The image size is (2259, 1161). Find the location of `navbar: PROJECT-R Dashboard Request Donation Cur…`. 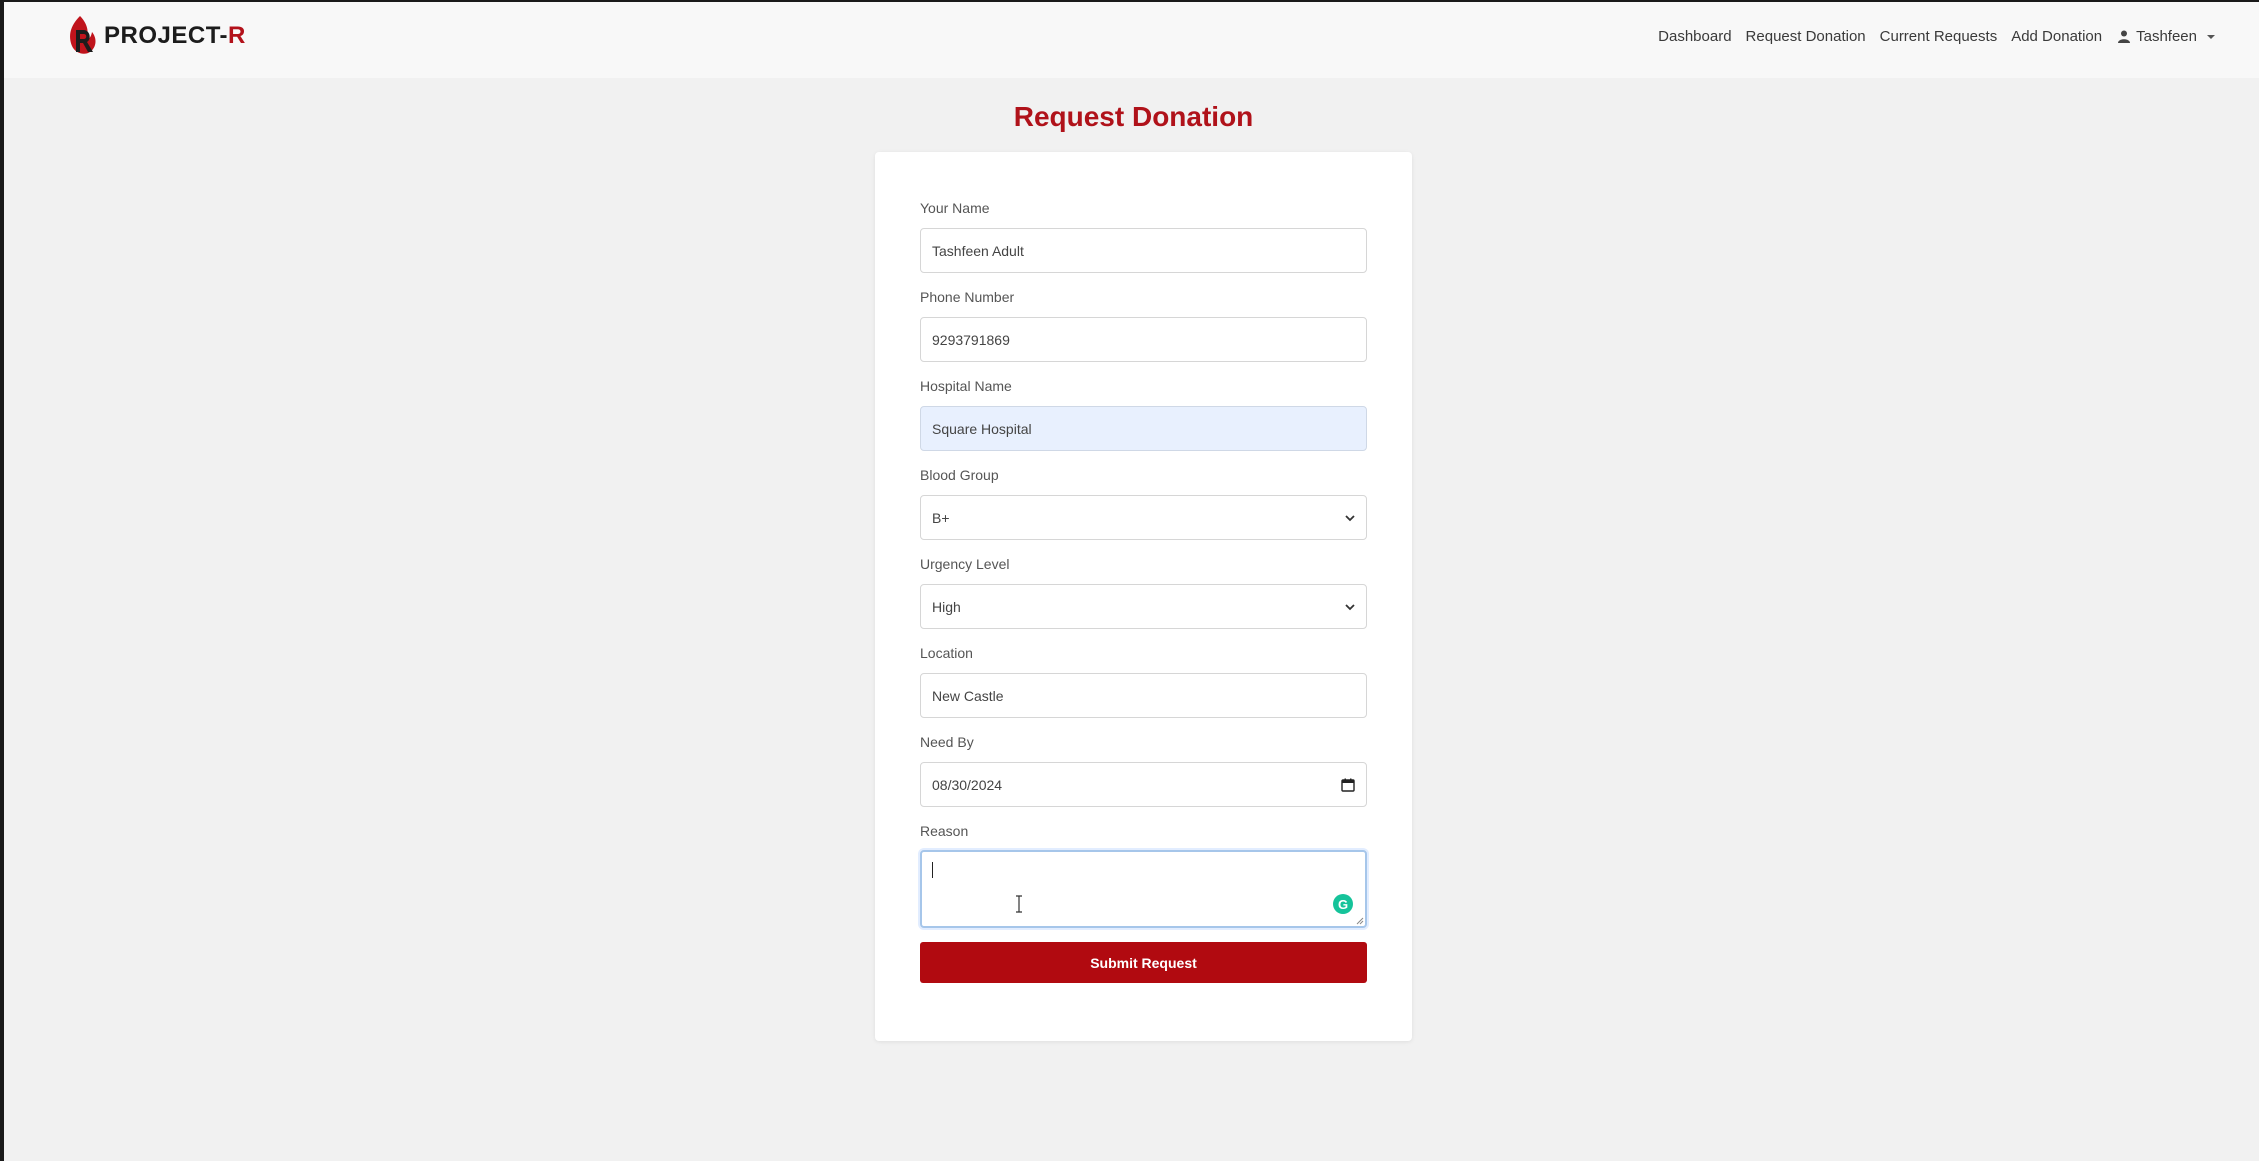

navbar: PROJECT-R Dashboard Request Donation Cur… is located at coordinates (1131, 40).